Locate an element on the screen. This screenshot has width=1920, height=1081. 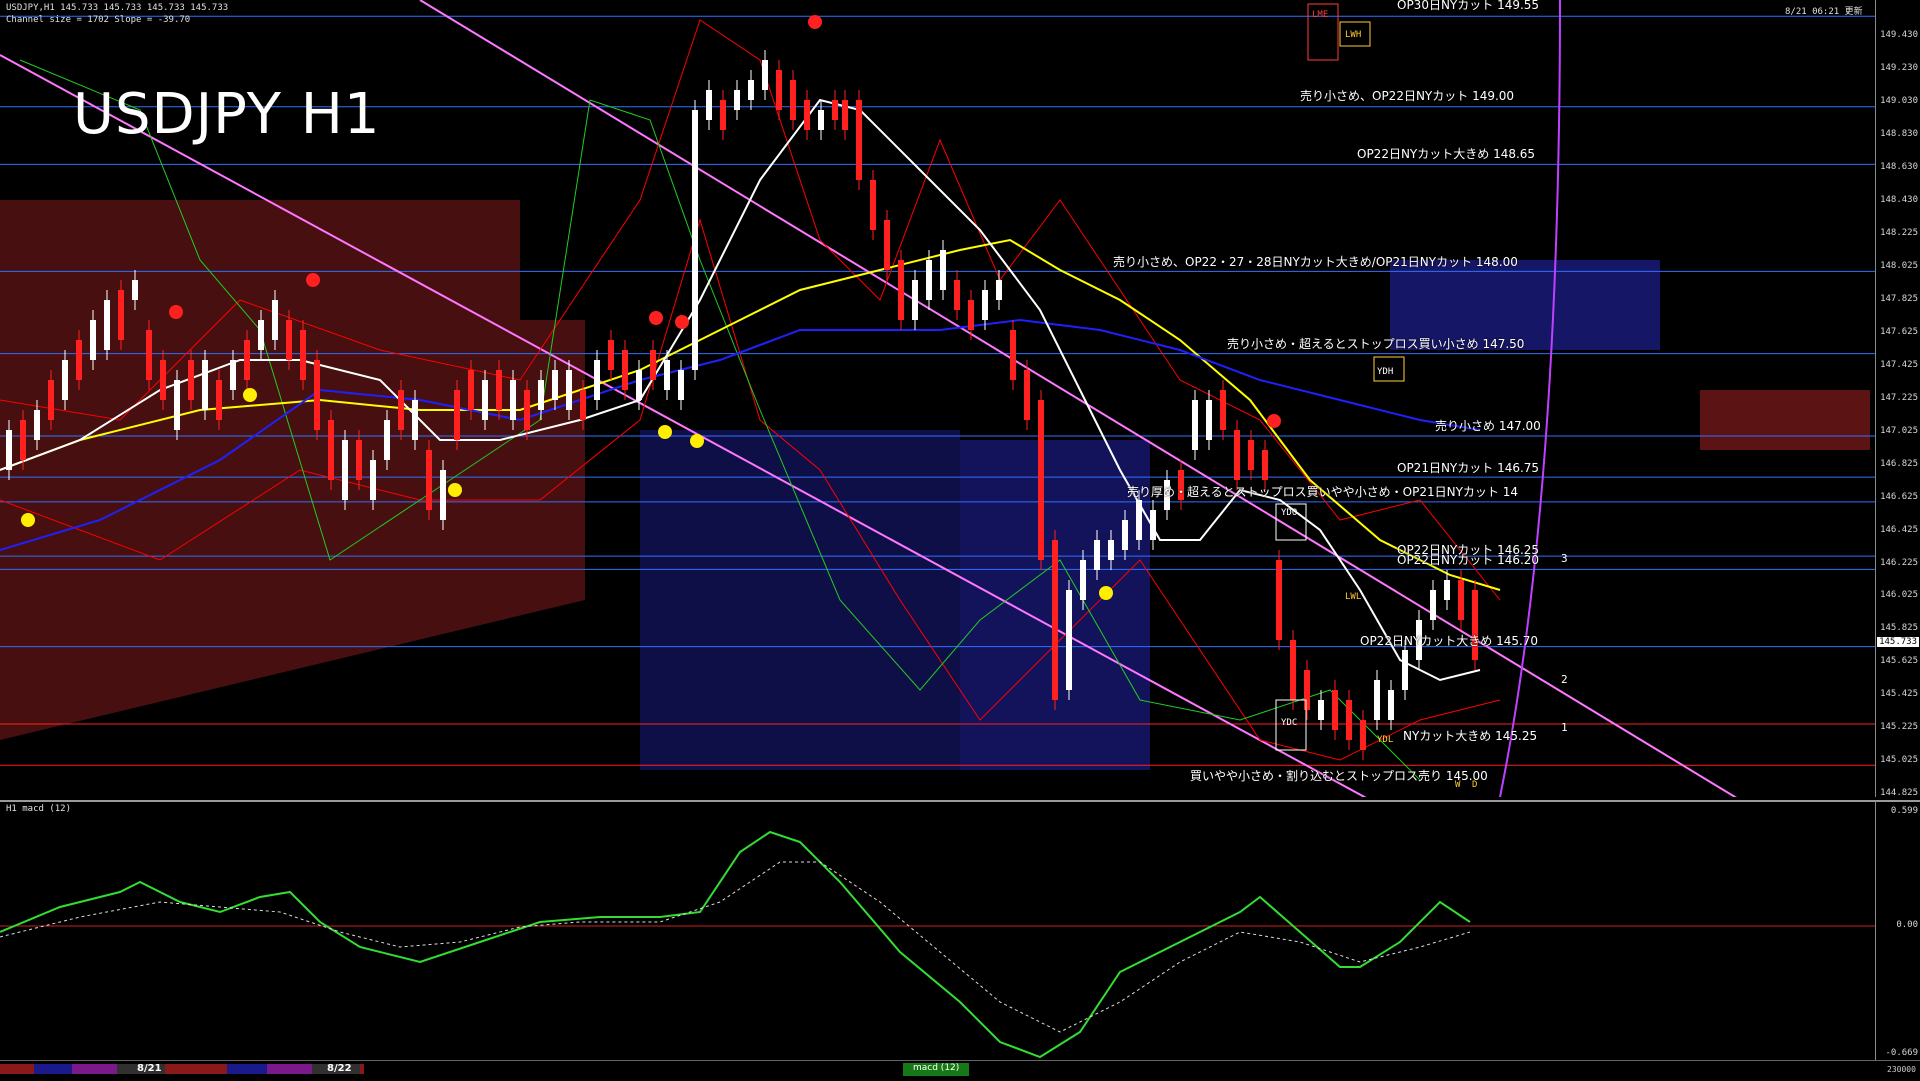
price-axis-tick: 147.425 is located at coordinates (1899, 365).